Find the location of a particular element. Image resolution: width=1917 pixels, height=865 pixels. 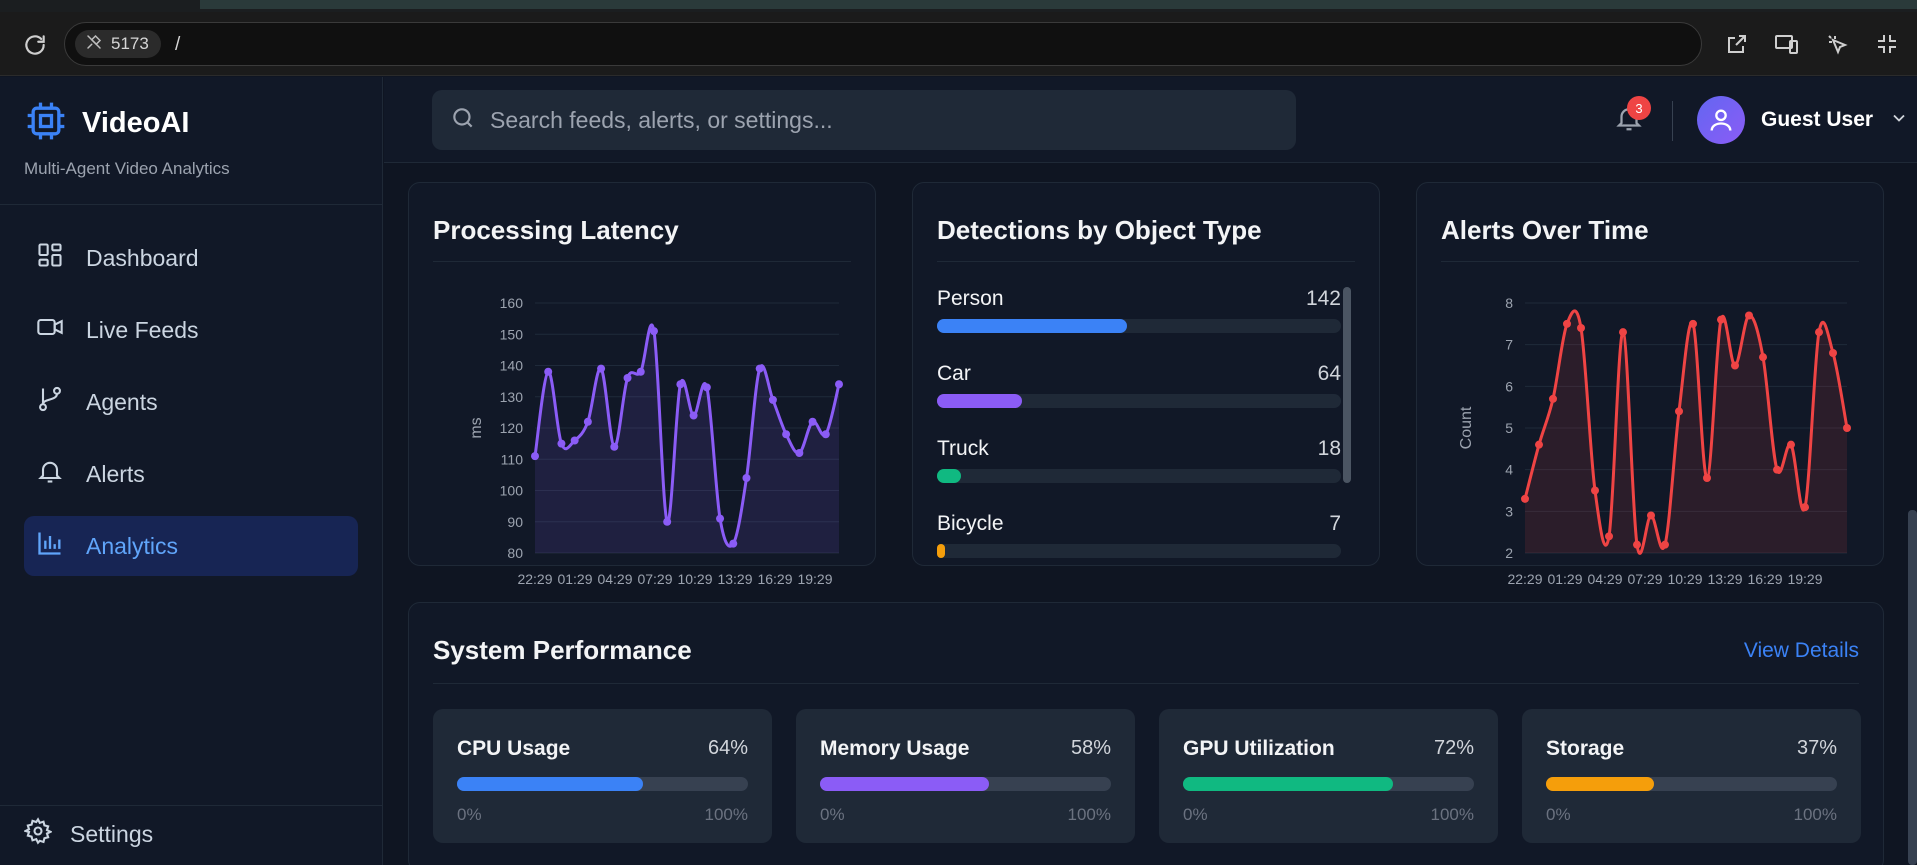

x-tick-label: 16:29 is located at coordinates (774, 579).